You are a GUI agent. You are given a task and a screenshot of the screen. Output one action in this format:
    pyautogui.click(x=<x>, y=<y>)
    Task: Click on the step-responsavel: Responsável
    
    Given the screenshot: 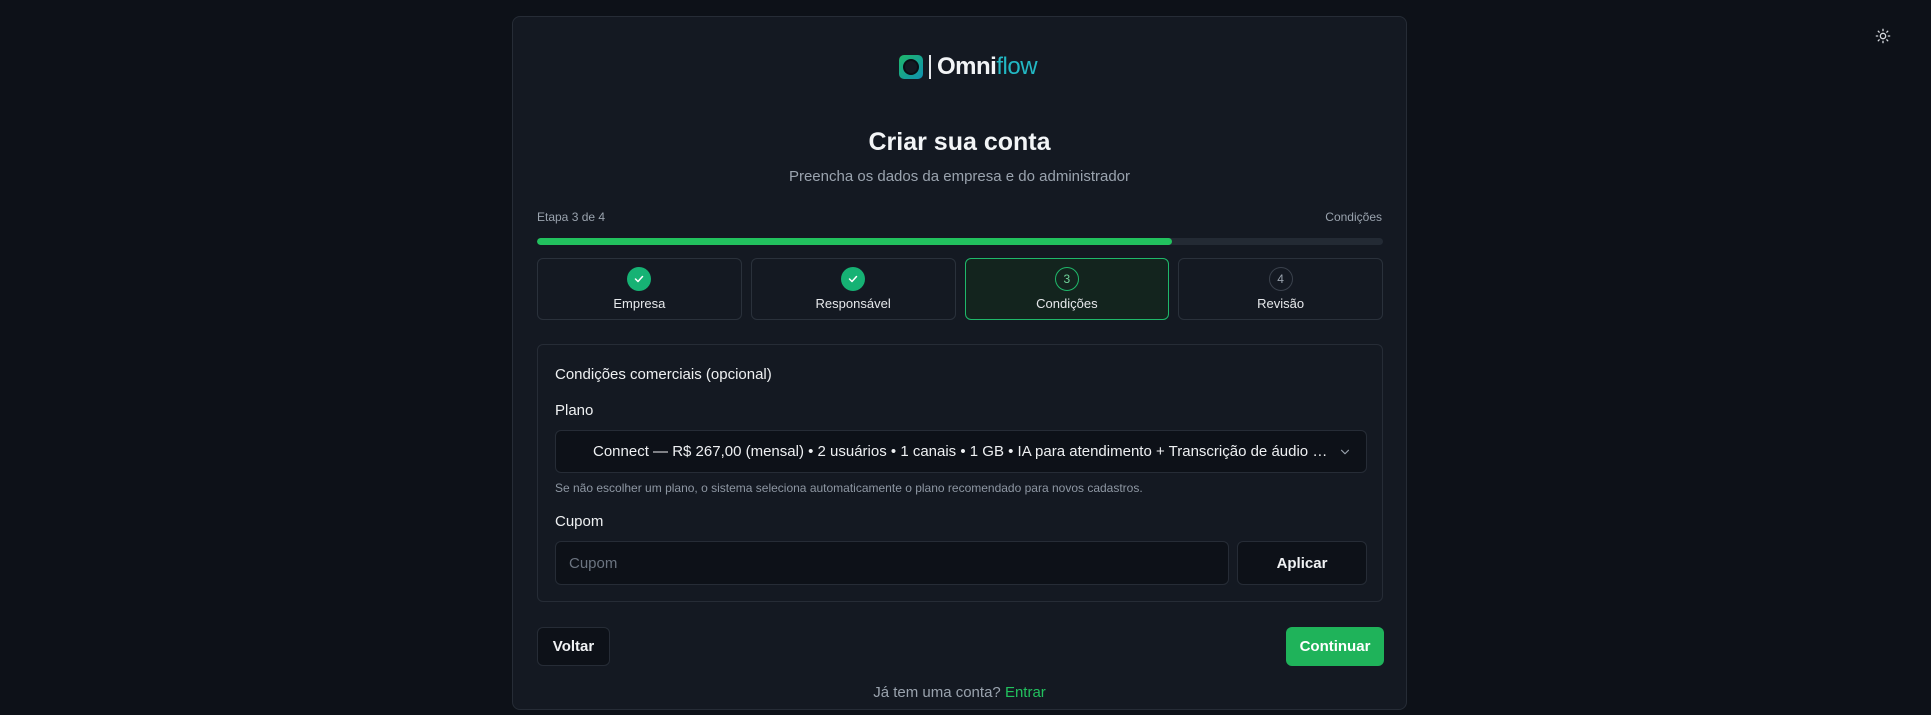 What is the action you would take?
    pyautogui.click(x=853, y=289)
    